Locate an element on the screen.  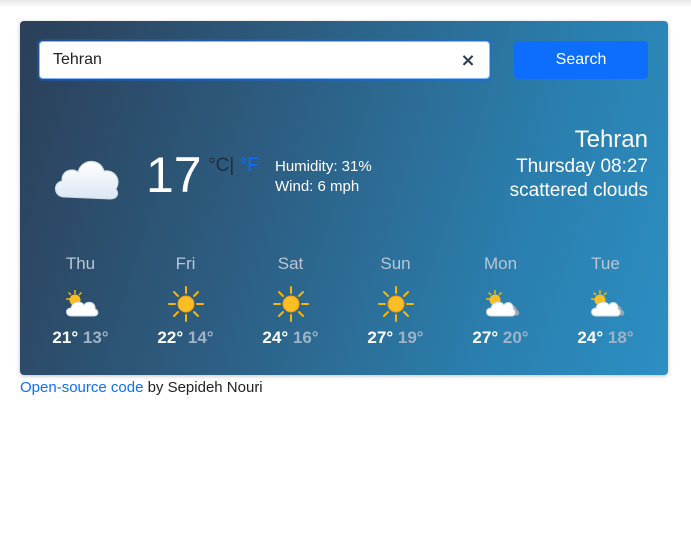
forecast-high: 21° is located at coordinates (65, 337).